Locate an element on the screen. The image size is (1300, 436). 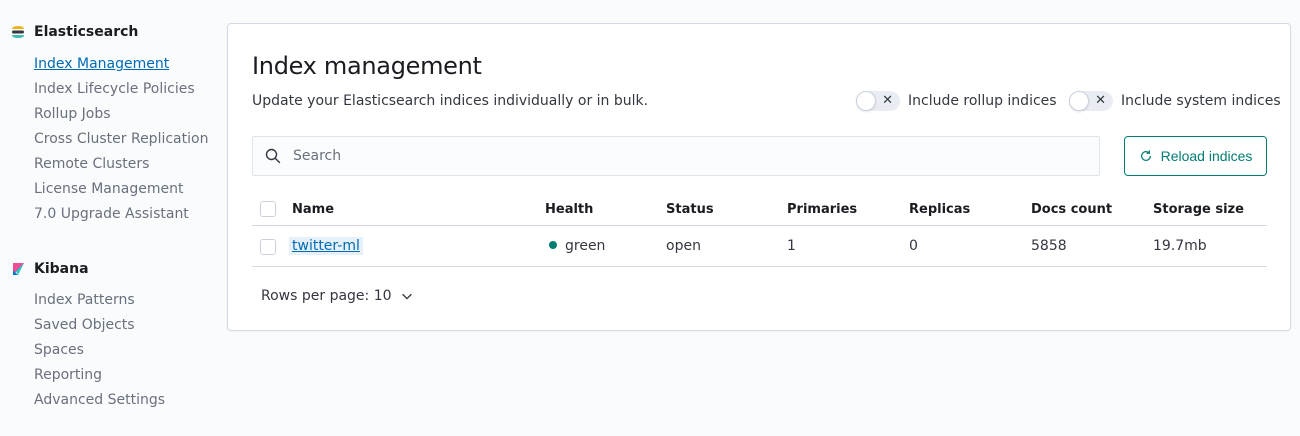
select-all-checkbox is located at coordinates (268, 209).